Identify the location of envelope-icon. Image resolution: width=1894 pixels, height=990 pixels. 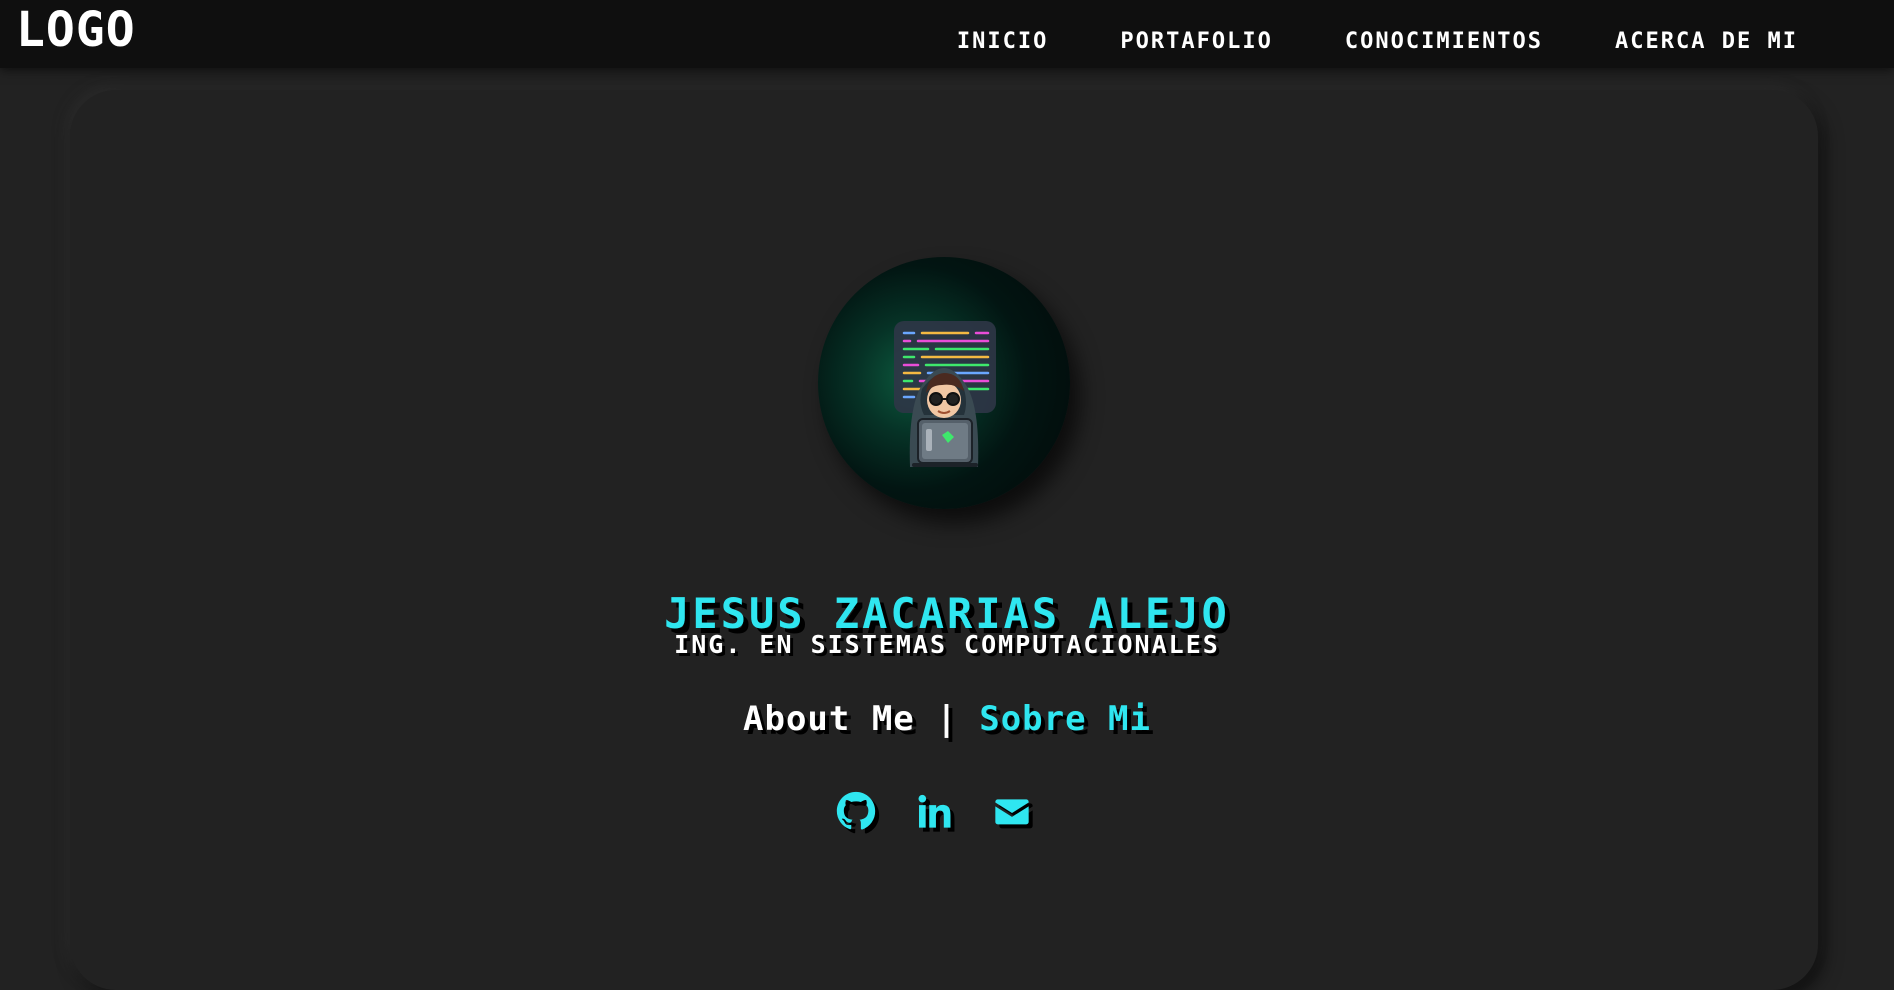
(1012, 811).